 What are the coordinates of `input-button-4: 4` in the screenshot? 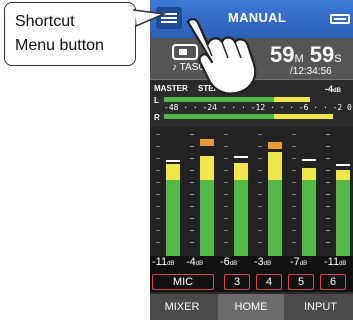 It's located at (269, 282).